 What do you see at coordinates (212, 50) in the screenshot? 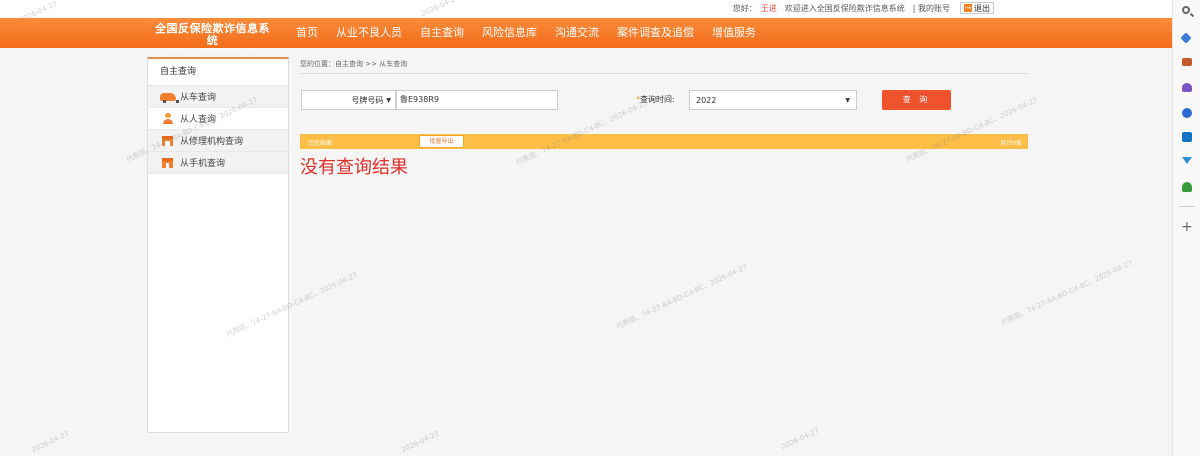
I see `logo-title-en: NATIONAL ANTI INSURANCE FRAUD SYSTEM` at bounding box center [212, 50].